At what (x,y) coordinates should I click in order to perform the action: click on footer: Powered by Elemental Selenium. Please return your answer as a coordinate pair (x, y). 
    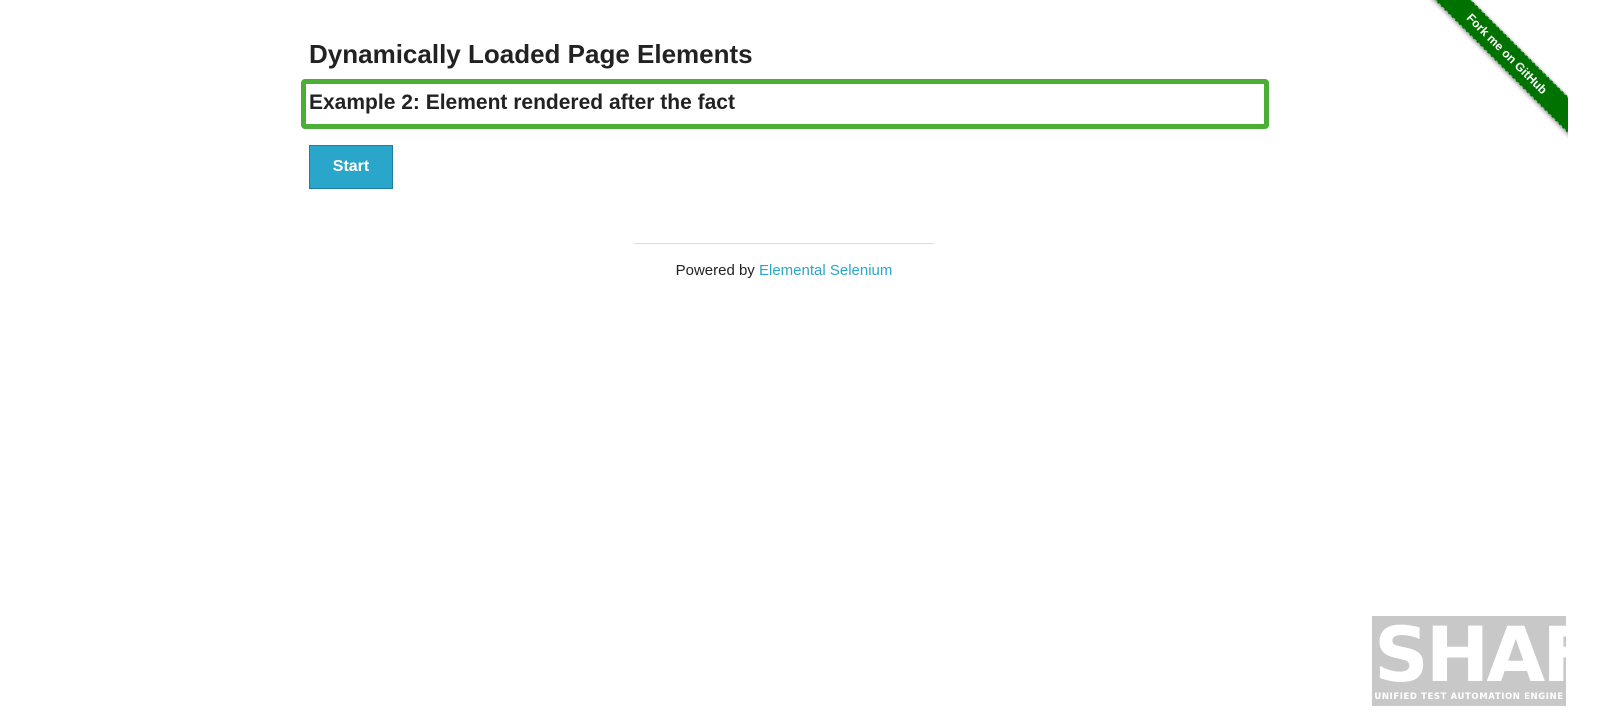
    Looking at the image, I should click on (784, 271).